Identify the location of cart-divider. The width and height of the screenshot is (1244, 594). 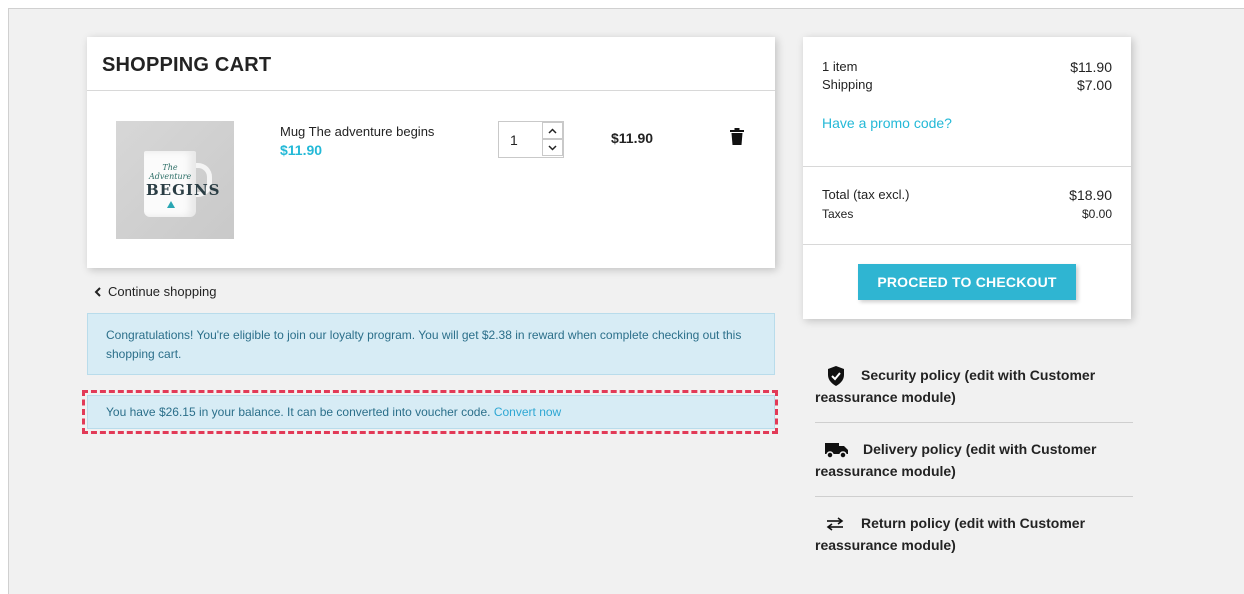
(431, 90).